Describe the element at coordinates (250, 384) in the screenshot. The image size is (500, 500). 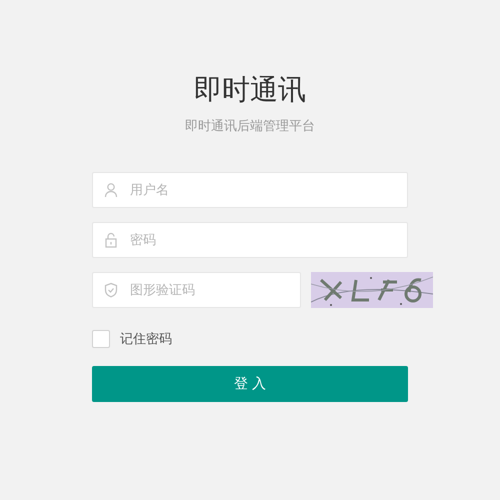
I see `login-button: 登 入` at that location.